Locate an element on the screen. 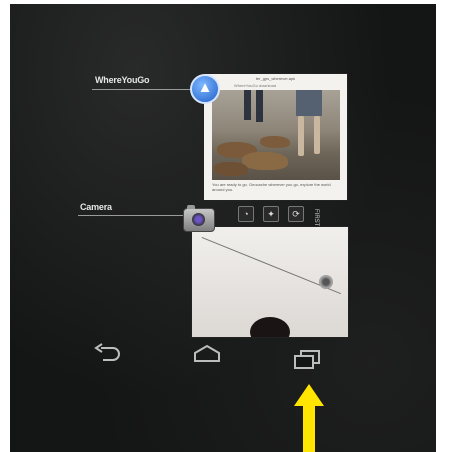 The image size is (455, 452). camera-preview-knob is located at coordinates (326, 282).